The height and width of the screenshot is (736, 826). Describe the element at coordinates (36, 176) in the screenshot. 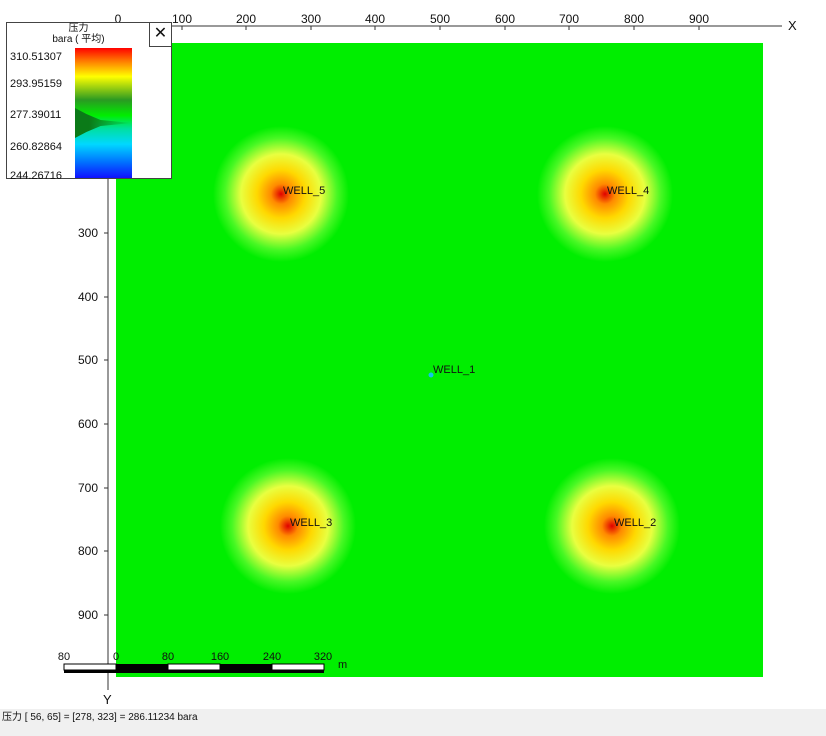

I see `legend-value: 244.26716` at that location.